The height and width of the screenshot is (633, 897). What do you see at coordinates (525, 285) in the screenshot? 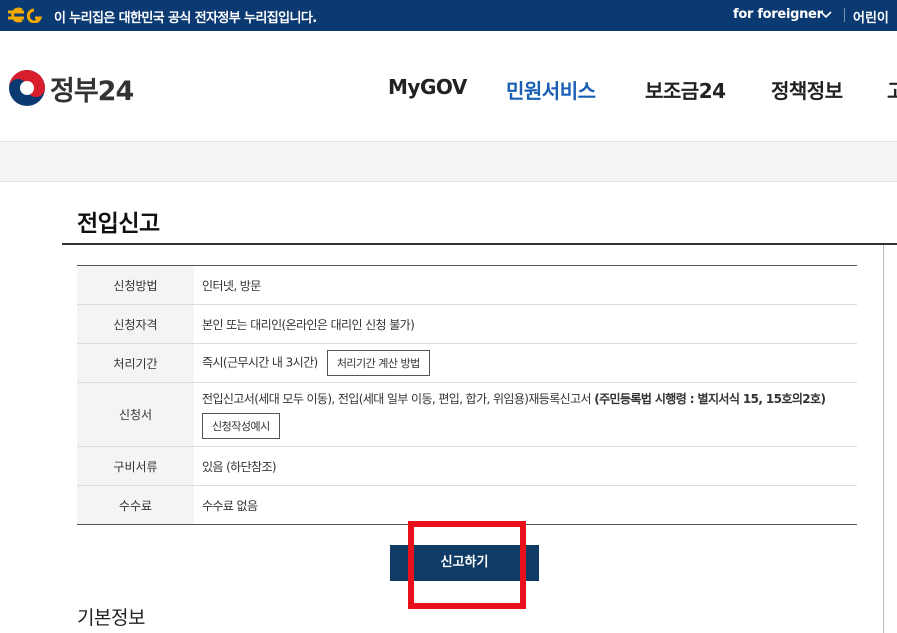
I see `row-value: 인터넷, 방문` at bounding box center [525, 285].